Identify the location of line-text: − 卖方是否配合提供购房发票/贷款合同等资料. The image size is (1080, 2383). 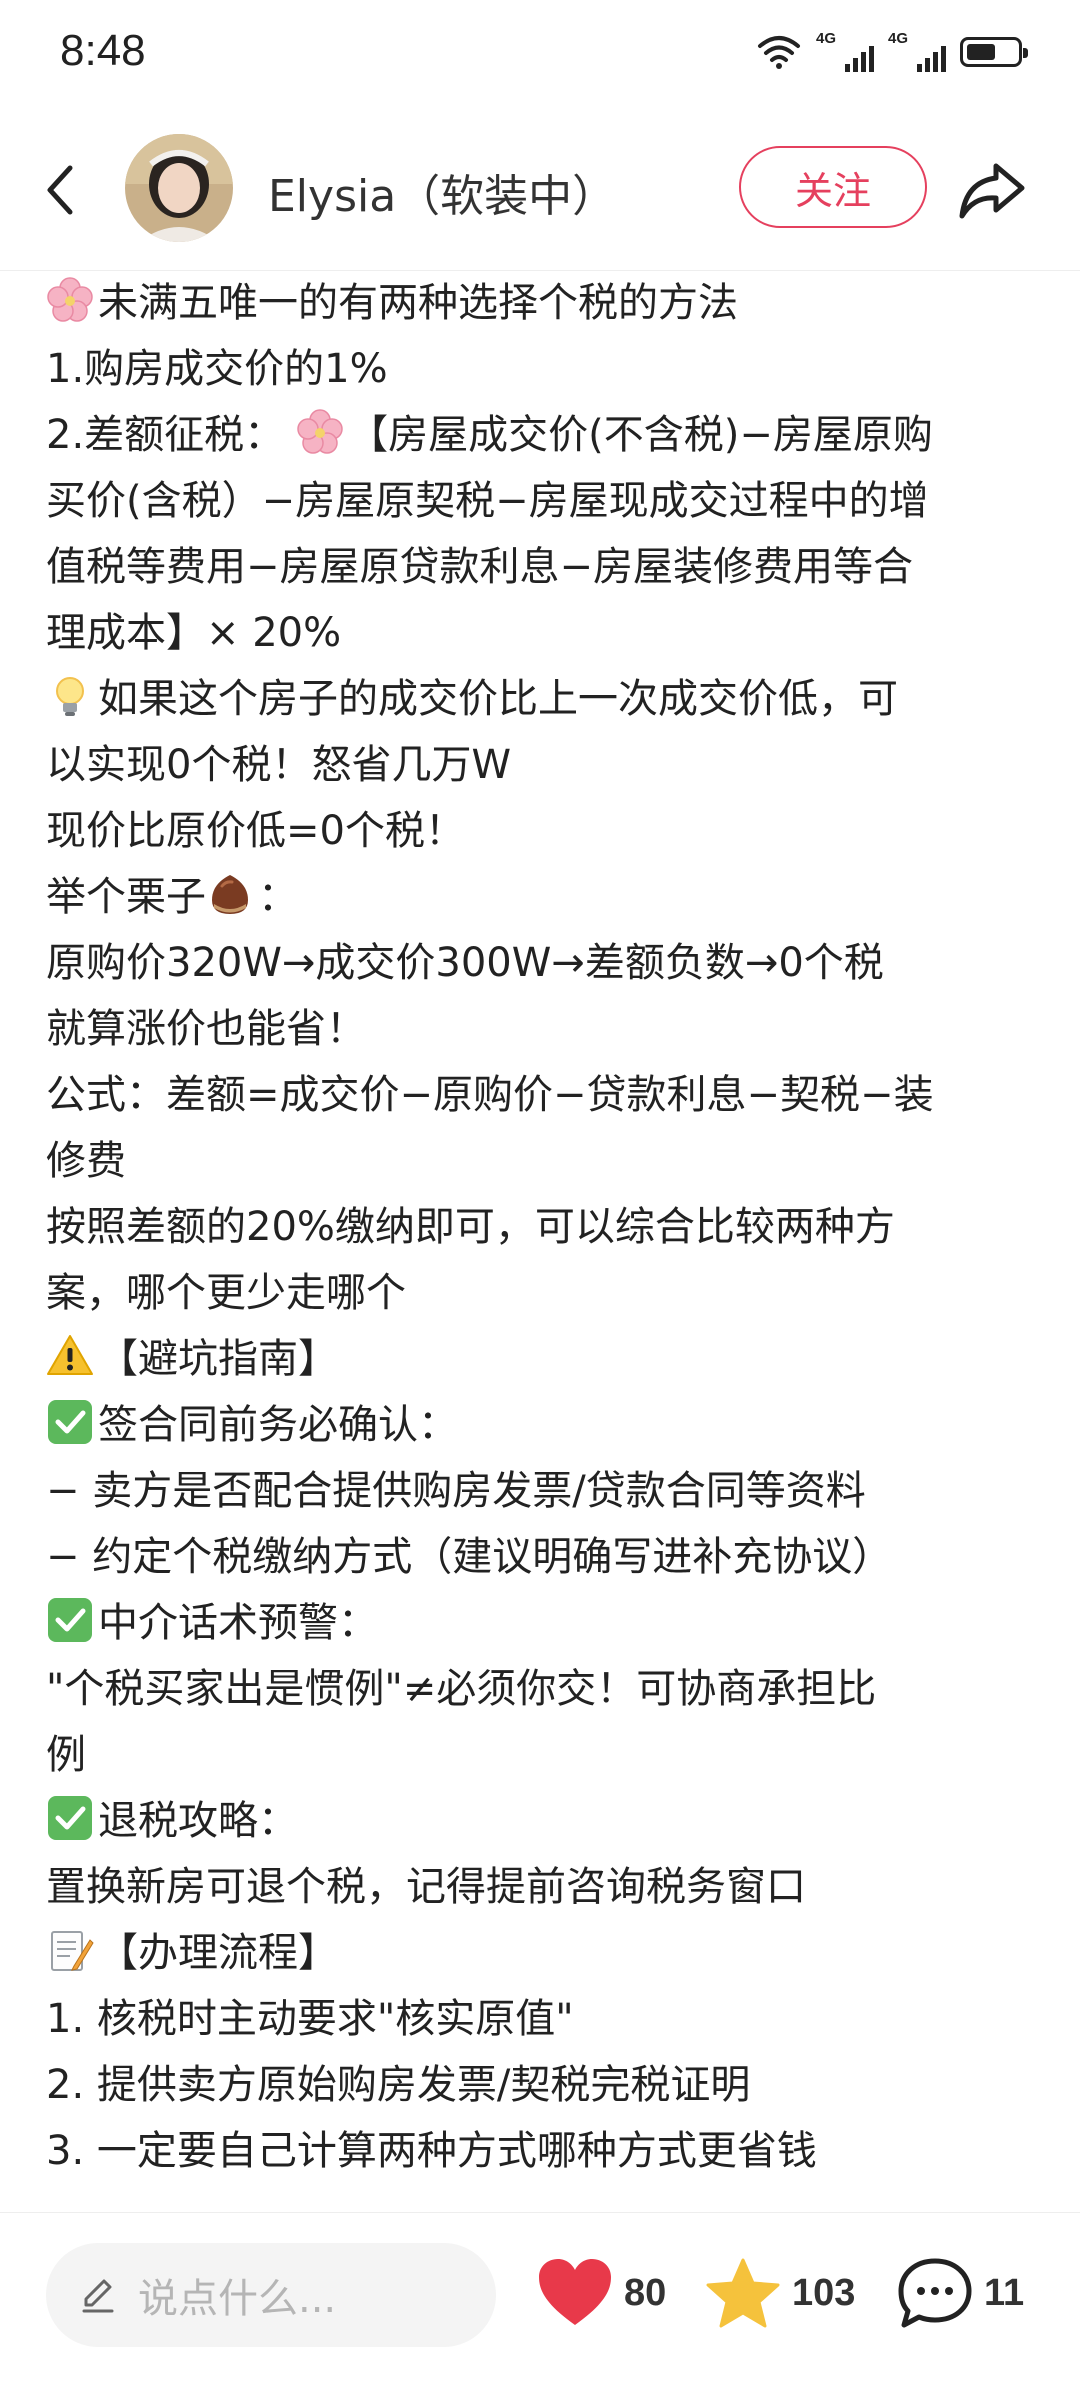
(456, 1491).